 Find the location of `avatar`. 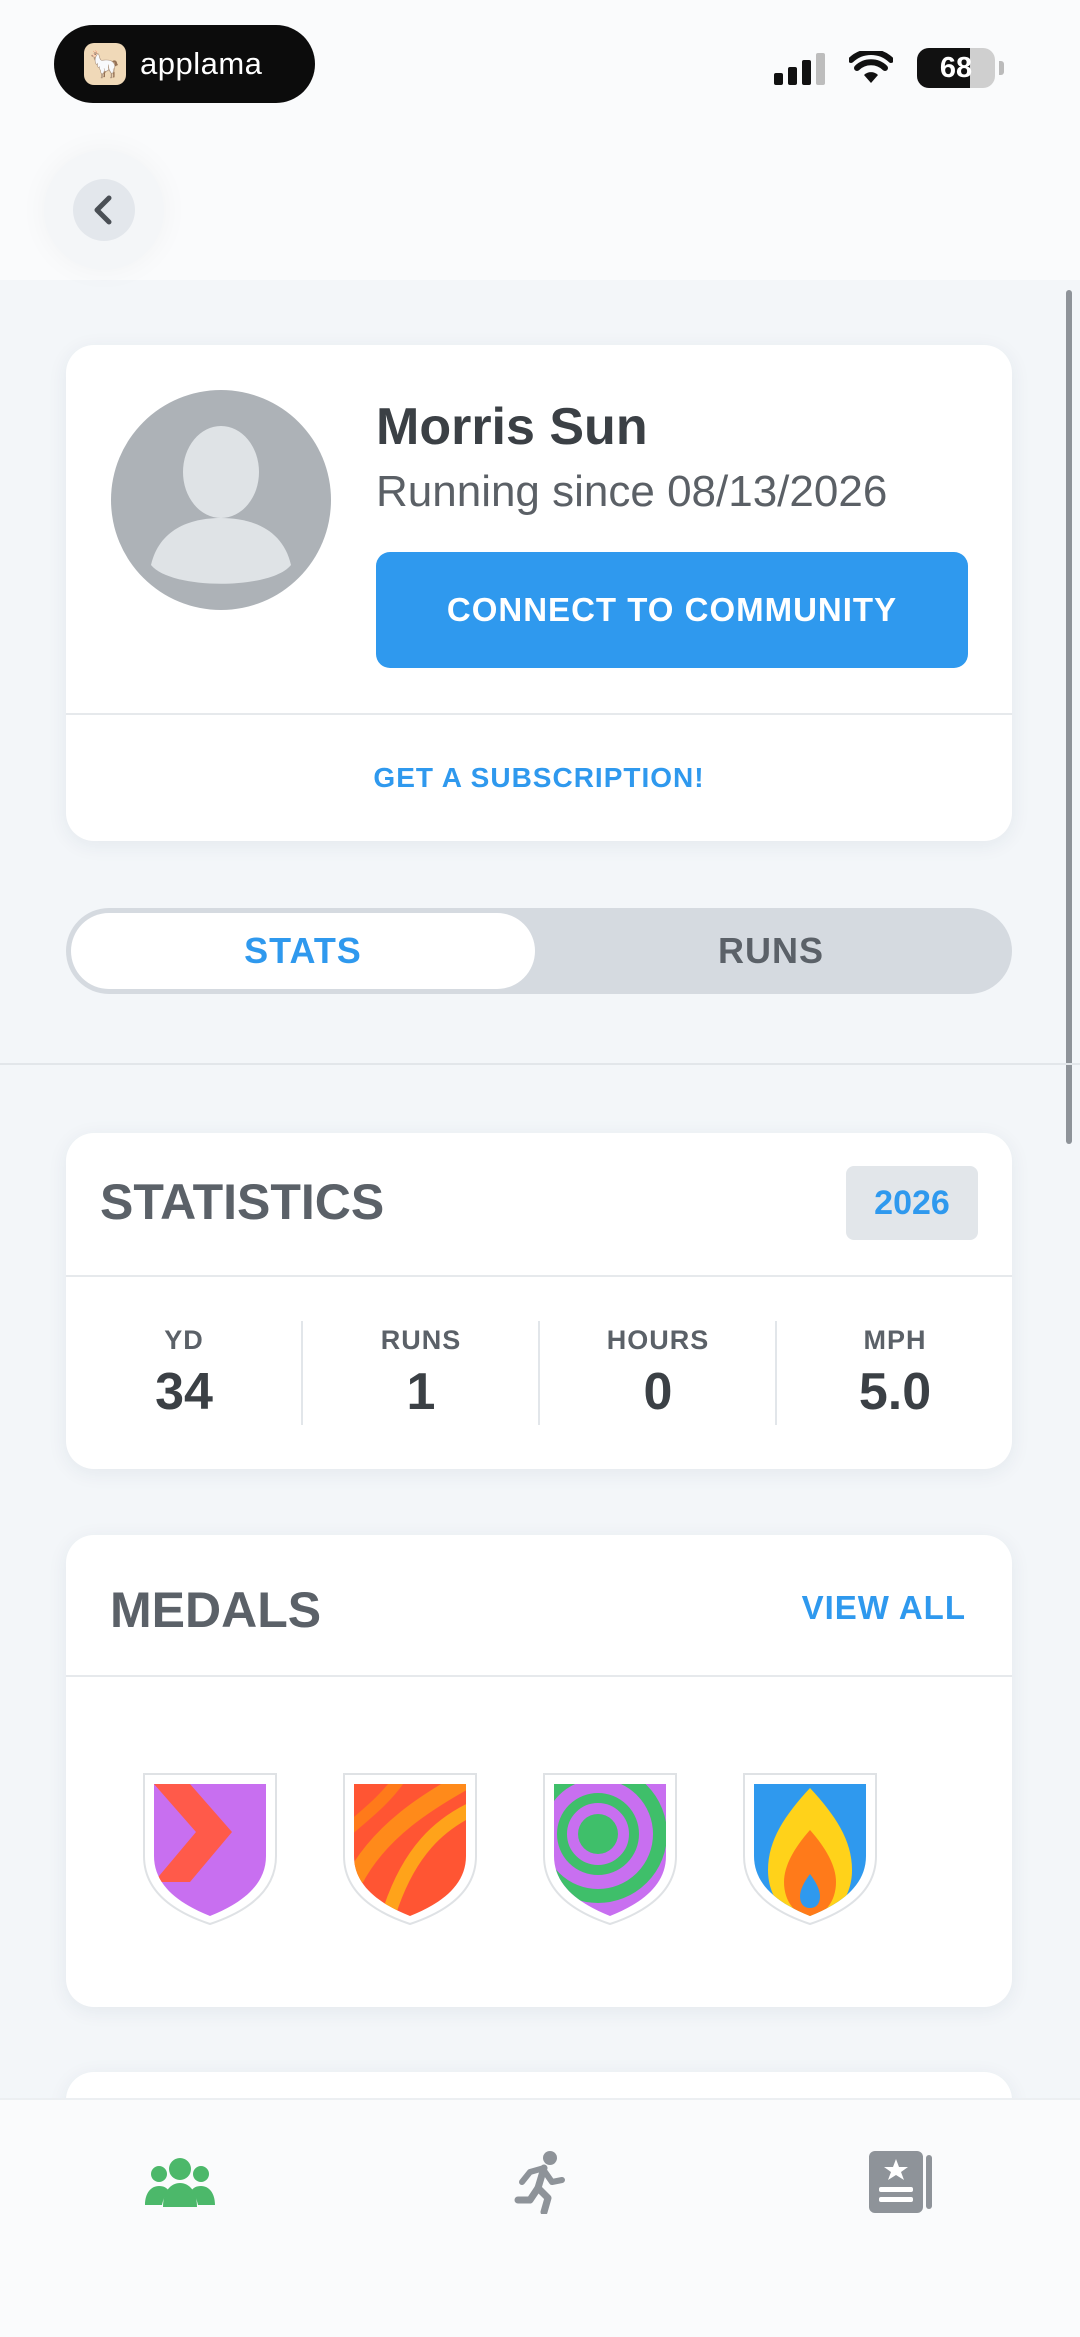

avatar is located at coordinates (221, 500).